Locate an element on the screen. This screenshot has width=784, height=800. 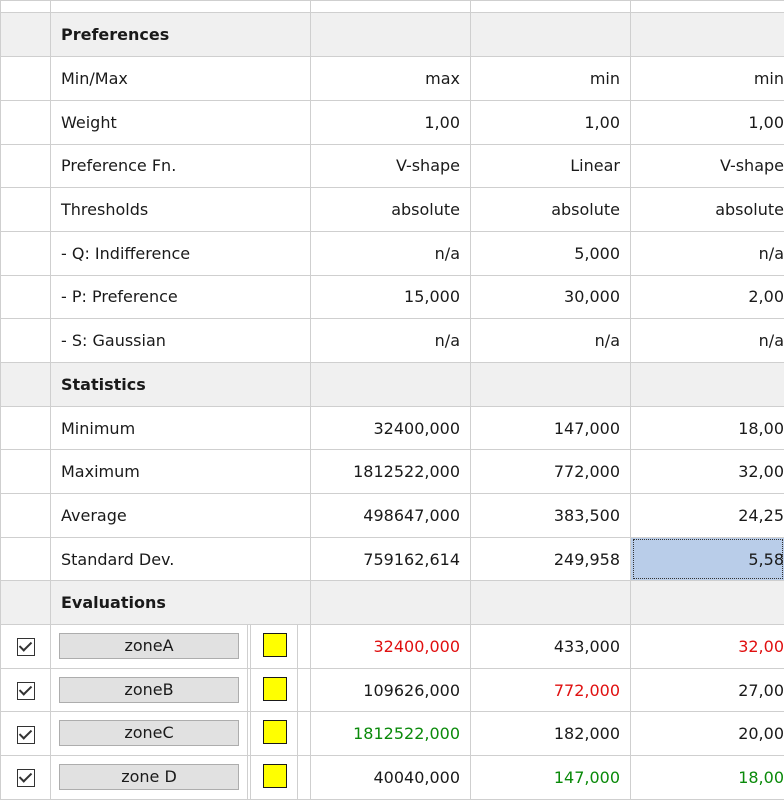
pref-row-indifference: - Q: Indifference n/a 5,000 n/a is located at coordinates (392, 253).